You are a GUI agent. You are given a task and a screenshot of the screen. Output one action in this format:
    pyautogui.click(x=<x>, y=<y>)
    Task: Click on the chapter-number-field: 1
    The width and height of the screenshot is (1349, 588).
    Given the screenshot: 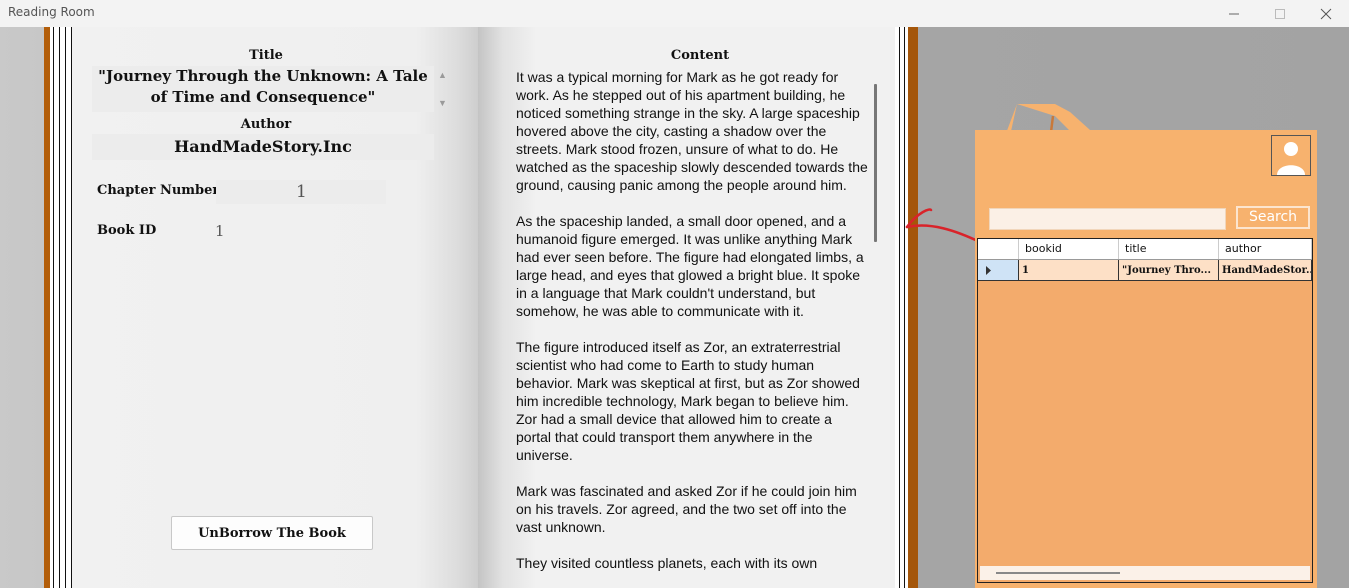 What is the action you would take?
    pyautogui.click(x=301, y=192)
    